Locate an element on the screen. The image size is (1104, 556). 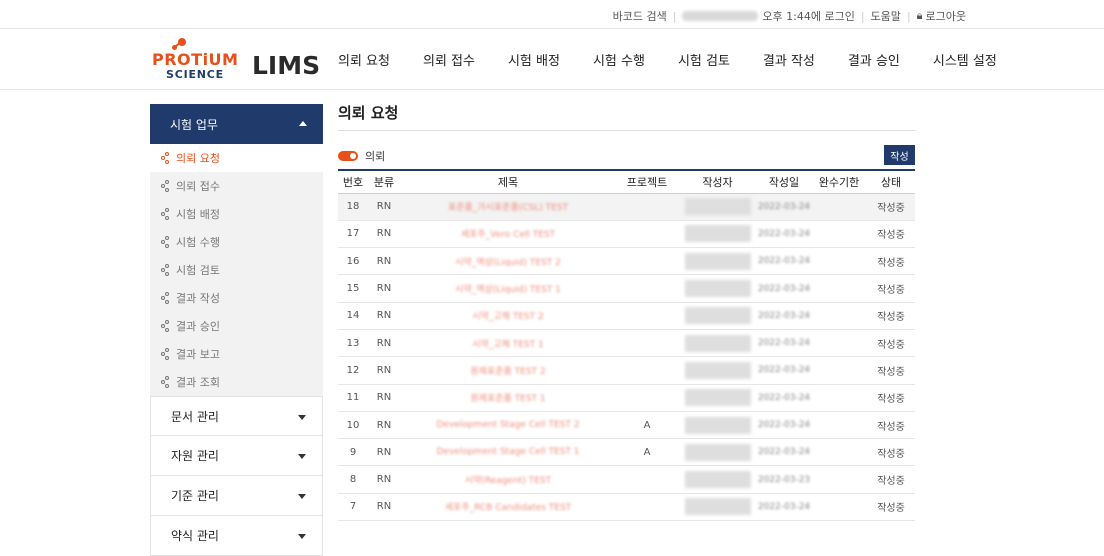
sidebar-item: 결과 조회 is located at coordinates (236, 382).